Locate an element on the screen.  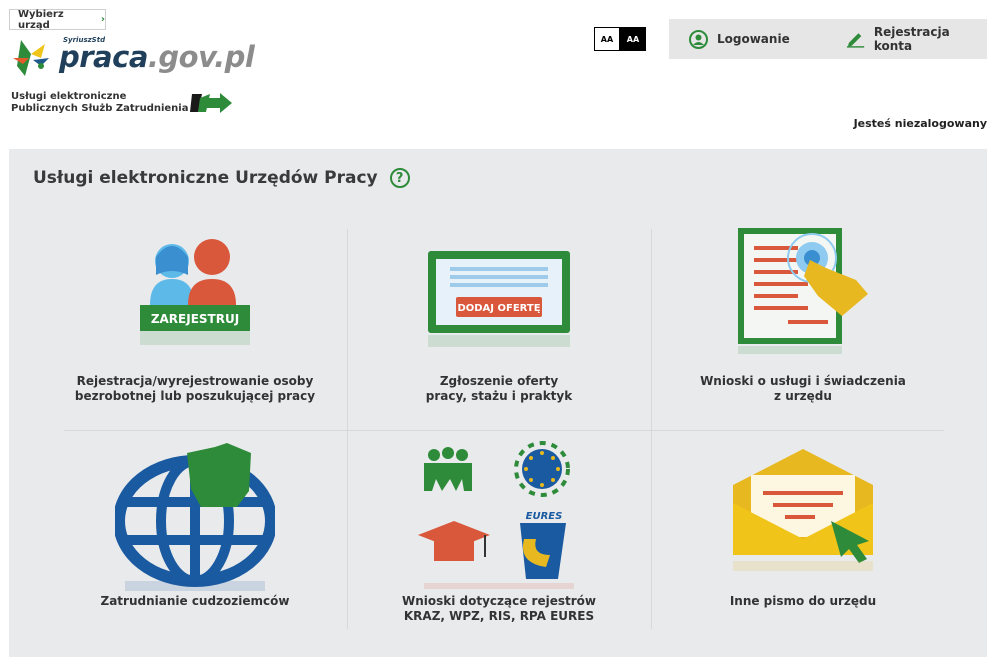
tile-label-line1: Wnioski o usługi i świadczenia is located at coordinates (803, 381).